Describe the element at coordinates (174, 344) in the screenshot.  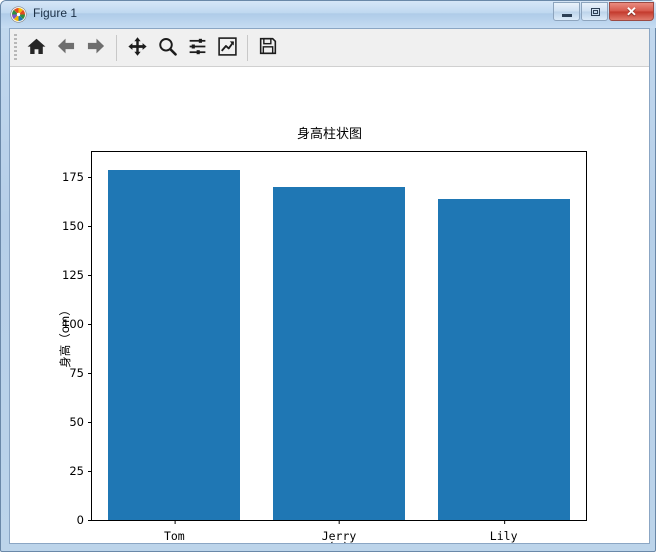
I see `bar-tom` at that location.